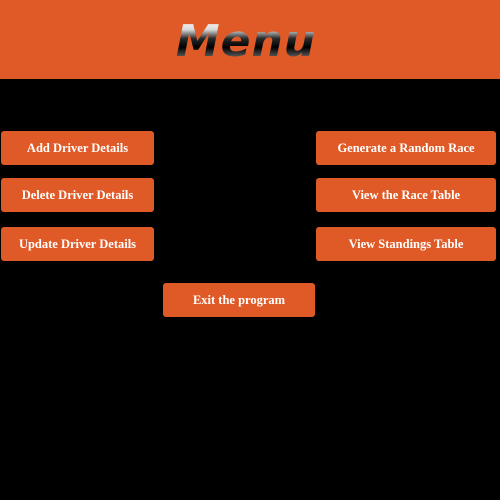  Describe the element at coordinates (406, 244) in the screenshot. I see `view-standings-table-button: View Standings Table` at that location.